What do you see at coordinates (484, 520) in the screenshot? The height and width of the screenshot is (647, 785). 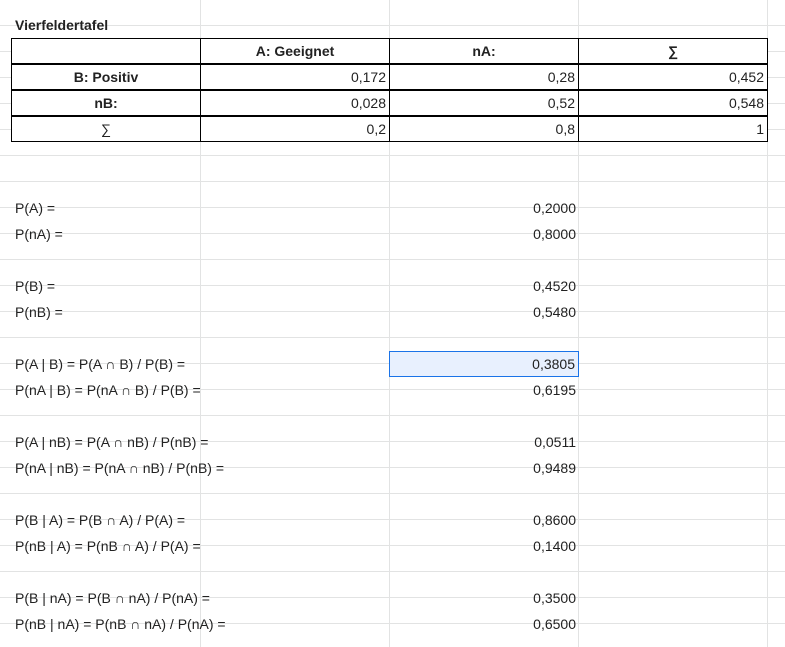 I see `formula-value-p-b-given-a: 0,8600` at bounding box center [484, 520].